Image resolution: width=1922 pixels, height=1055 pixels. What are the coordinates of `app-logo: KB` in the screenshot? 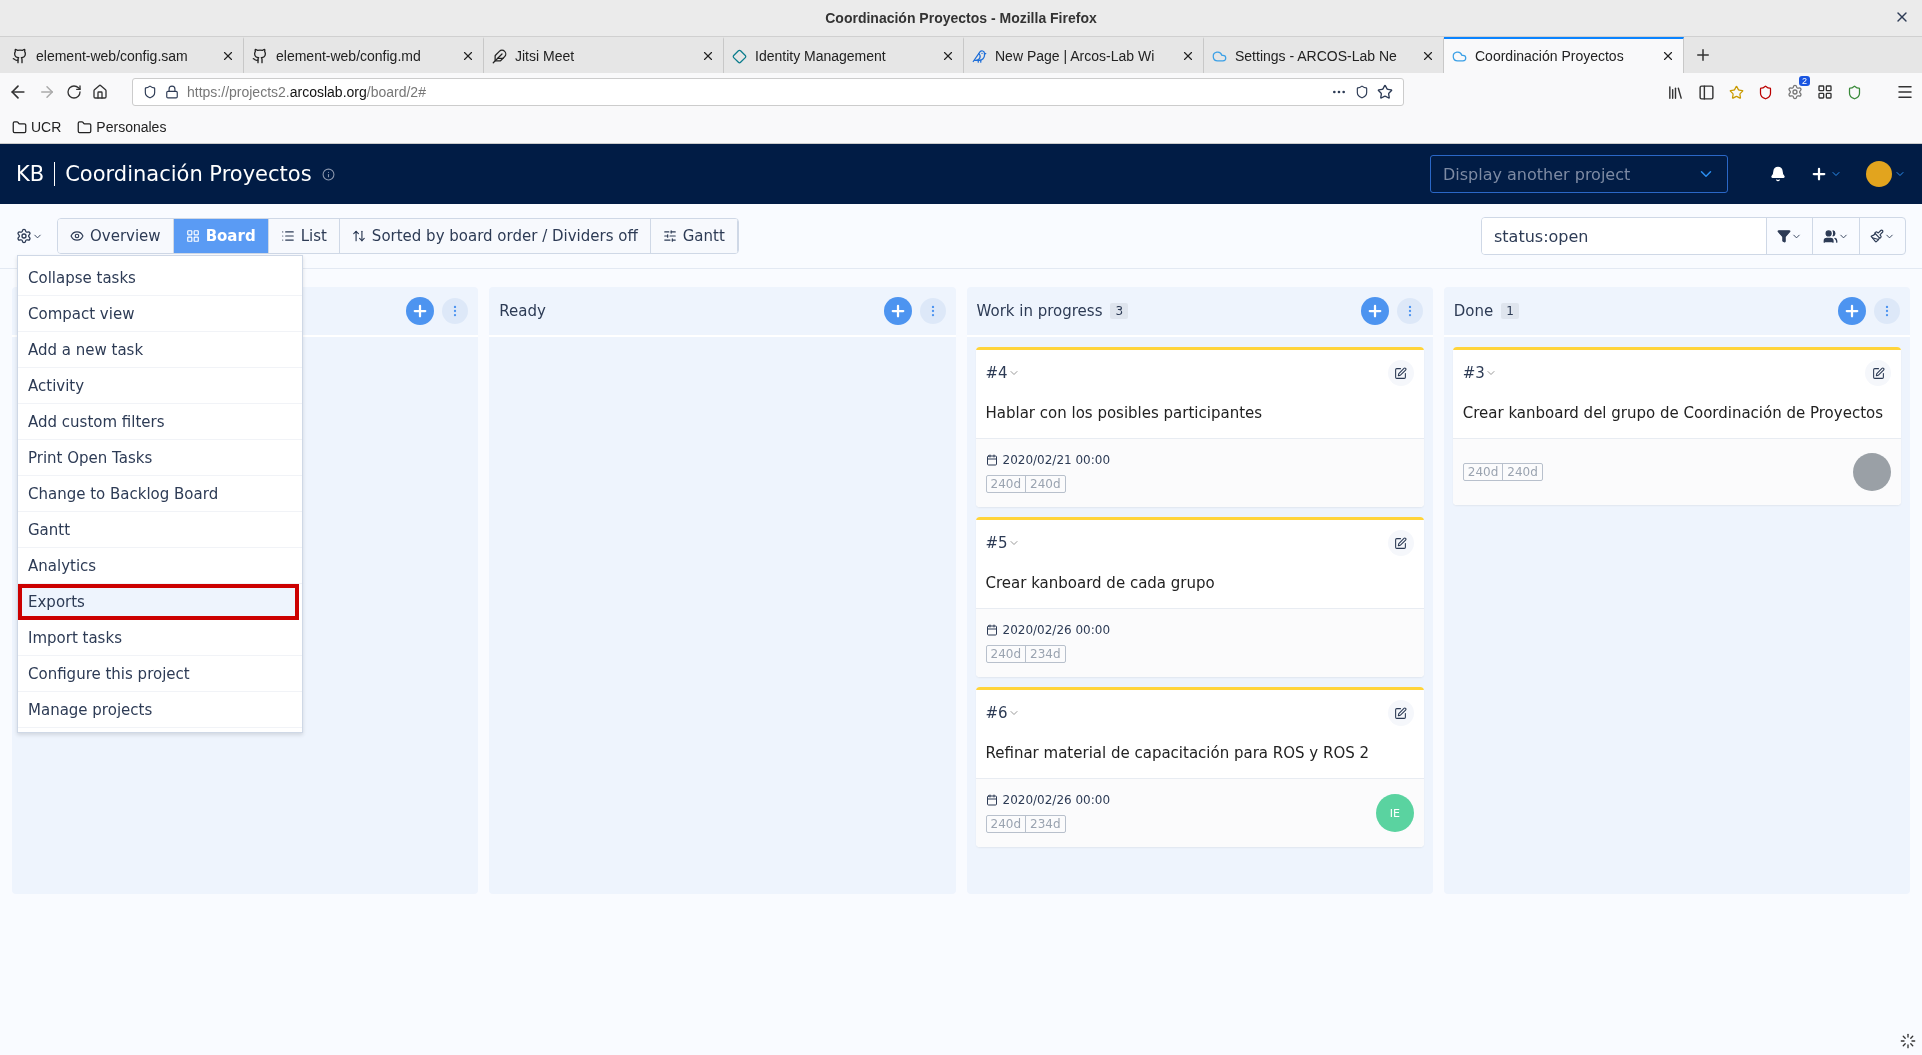 It's located at (36, 174).